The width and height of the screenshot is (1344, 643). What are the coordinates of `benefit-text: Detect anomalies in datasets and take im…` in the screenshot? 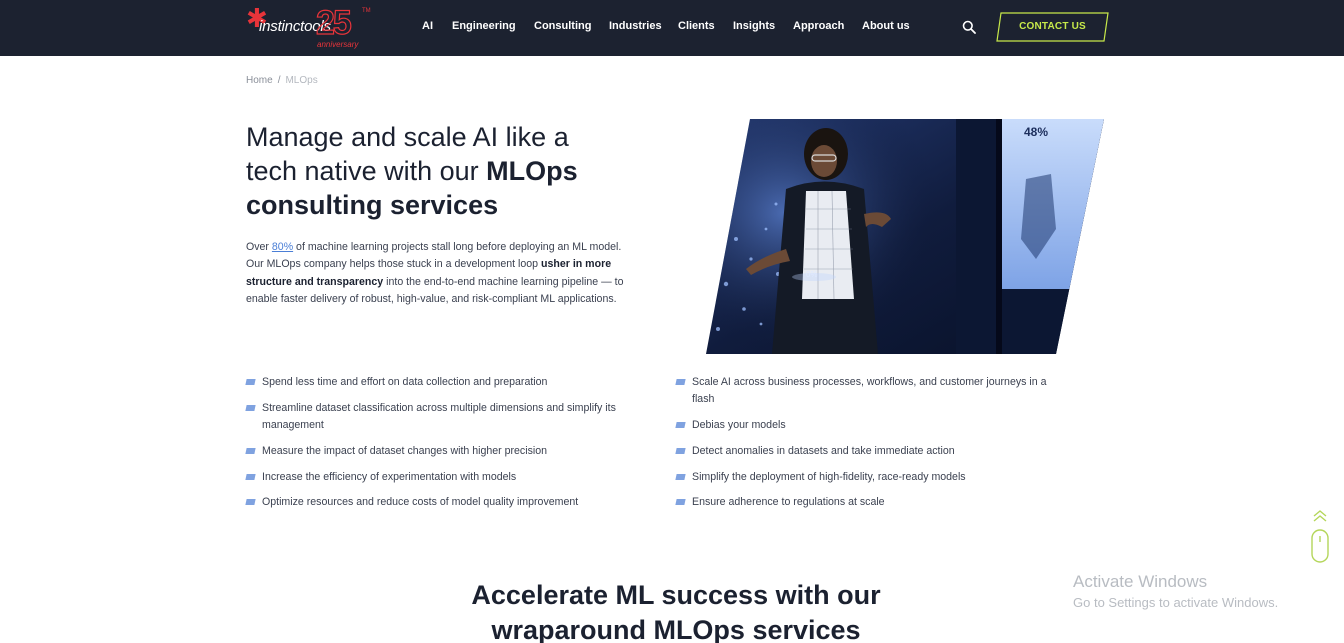 It's located at (823, 451).